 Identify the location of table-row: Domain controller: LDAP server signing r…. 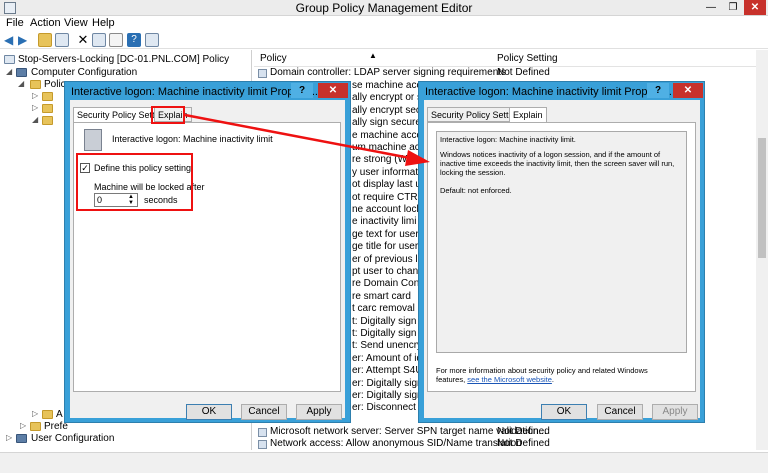
(504, 73).